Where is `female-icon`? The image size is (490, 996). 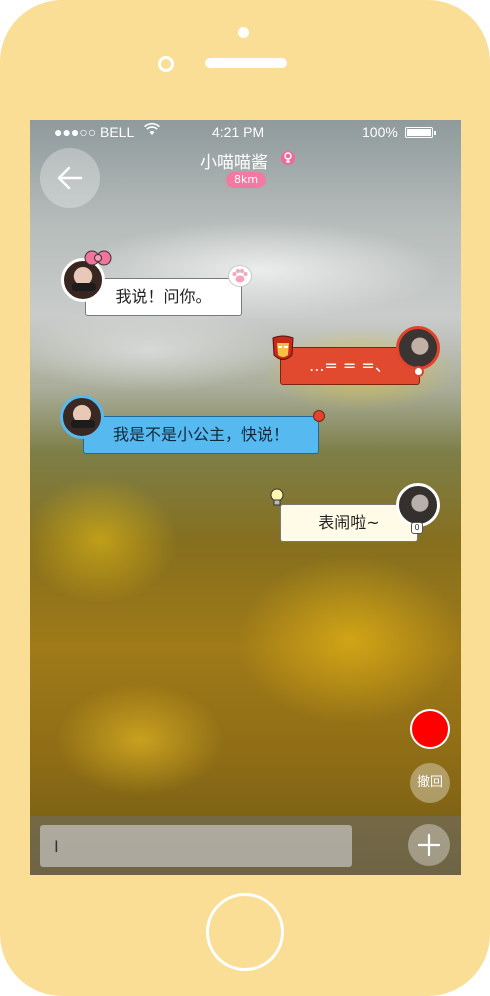 female-icon is located at coordinates (288, 158).